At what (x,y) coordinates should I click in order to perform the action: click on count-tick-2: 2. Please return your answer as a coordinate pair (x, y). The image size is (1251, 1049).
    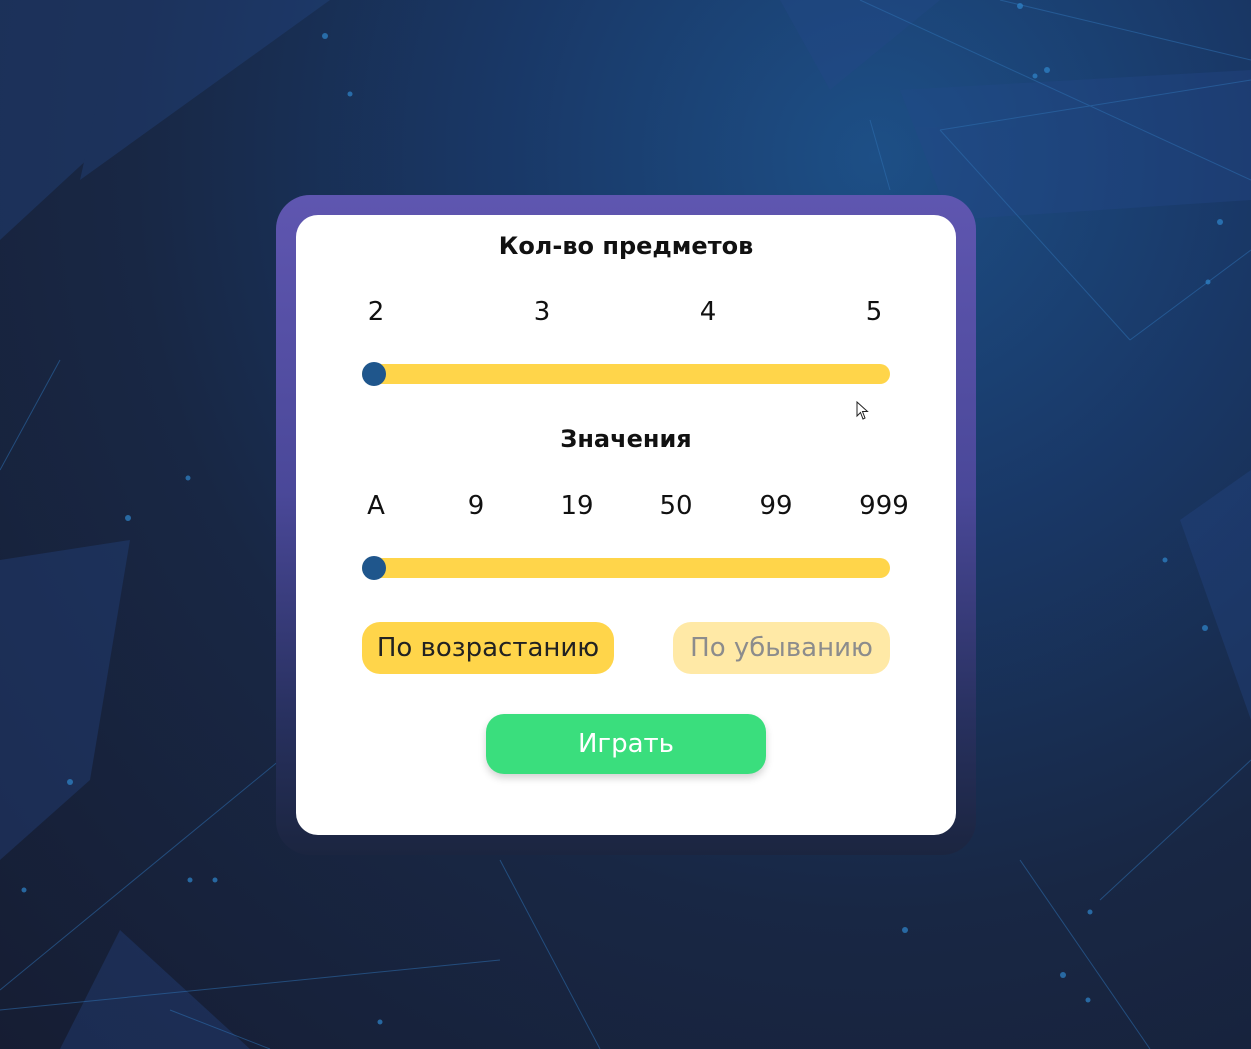
    Looking at the image, I should click on (376, 312).